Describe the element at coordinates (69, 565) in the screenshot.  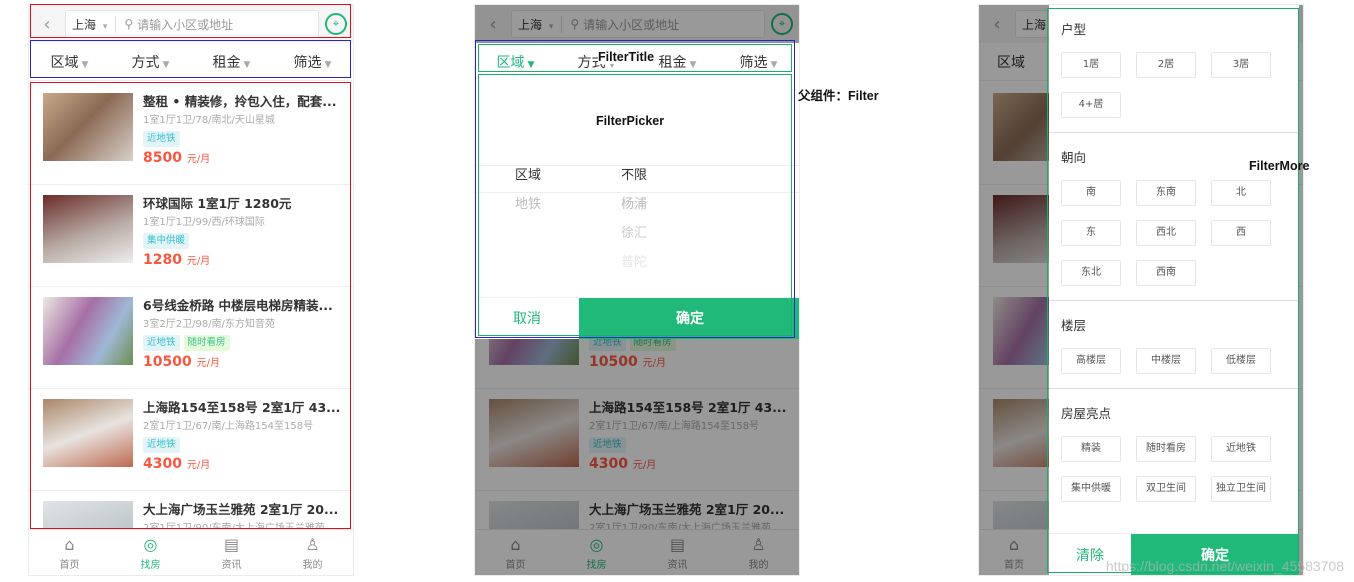
I see `tab-label: 首页` at that location.